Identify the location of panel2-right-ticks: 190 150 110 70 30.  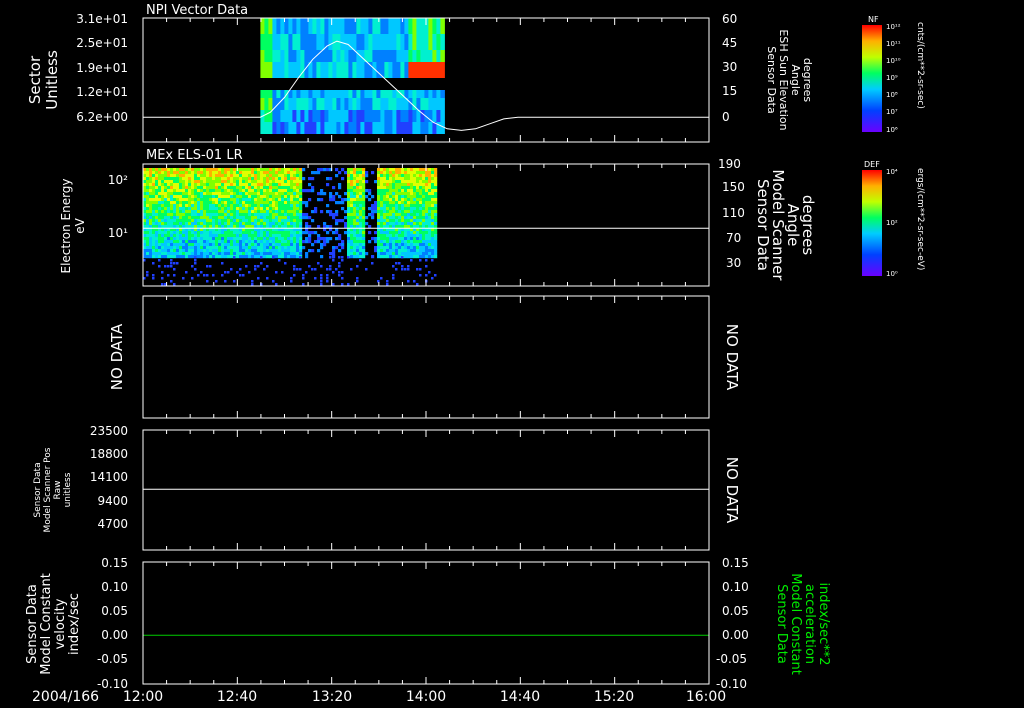
(731, 213).